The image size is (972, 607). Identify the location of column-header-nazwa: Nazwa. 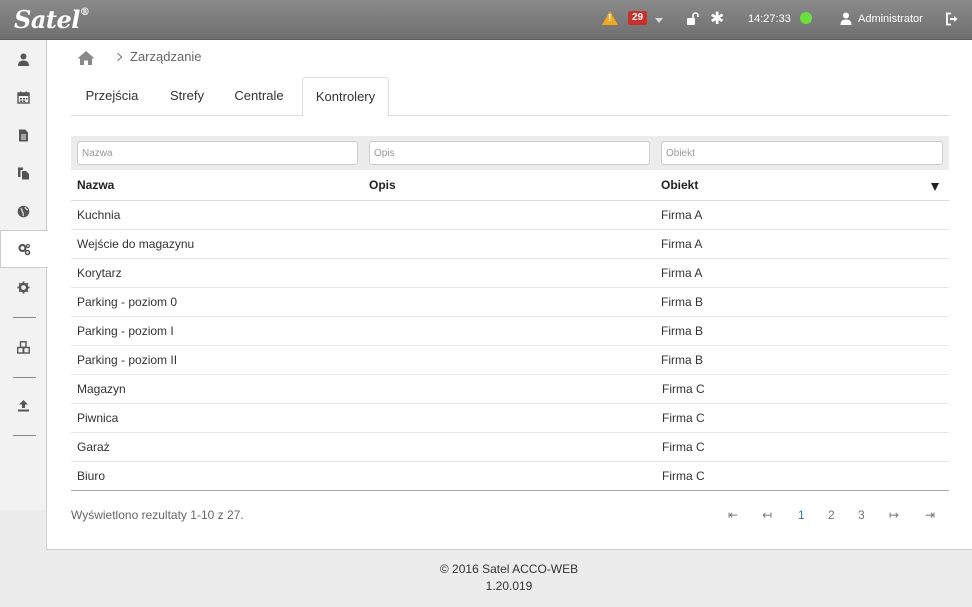
(95, 185).